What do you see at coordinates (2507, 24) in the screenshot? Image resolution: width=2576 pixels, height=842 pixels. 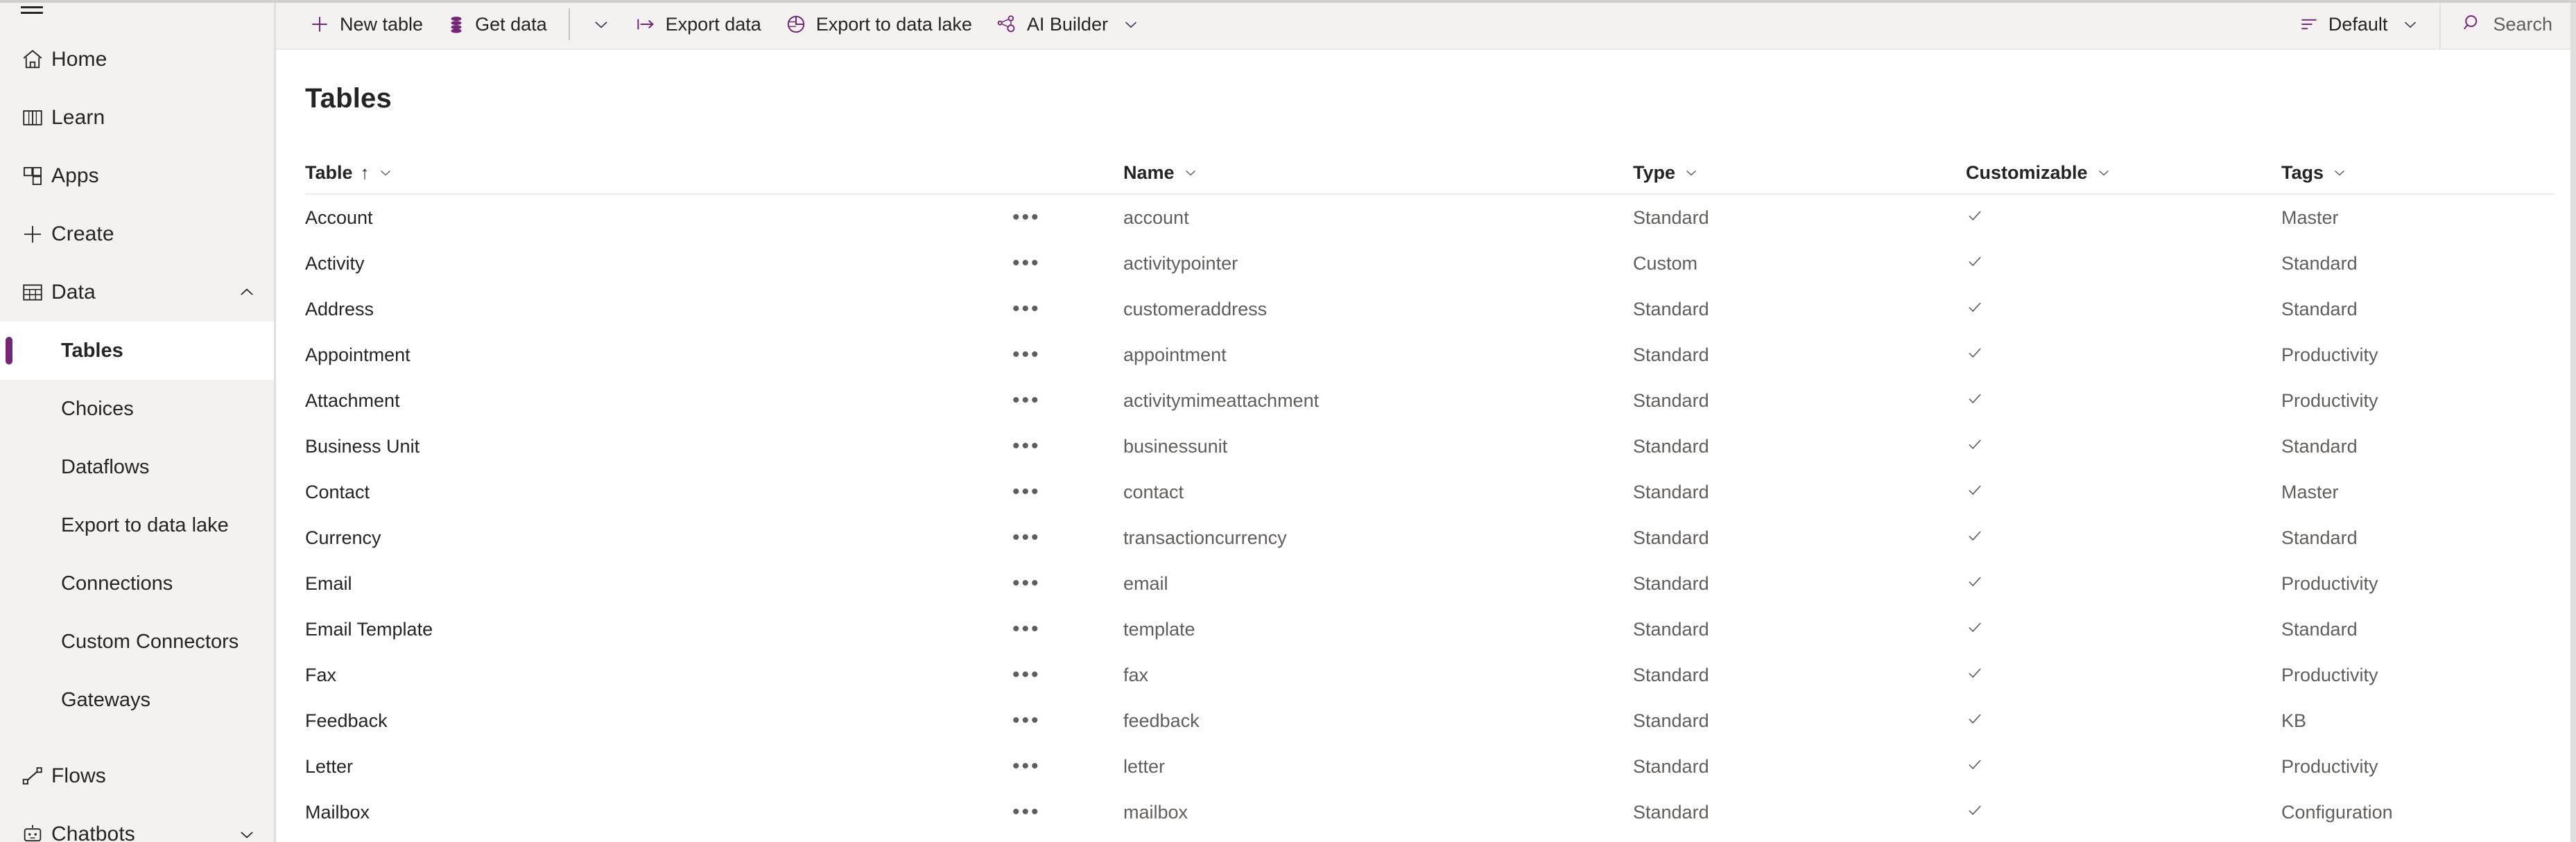 I see `search-input: Search` at bounding box center [2507, 24].